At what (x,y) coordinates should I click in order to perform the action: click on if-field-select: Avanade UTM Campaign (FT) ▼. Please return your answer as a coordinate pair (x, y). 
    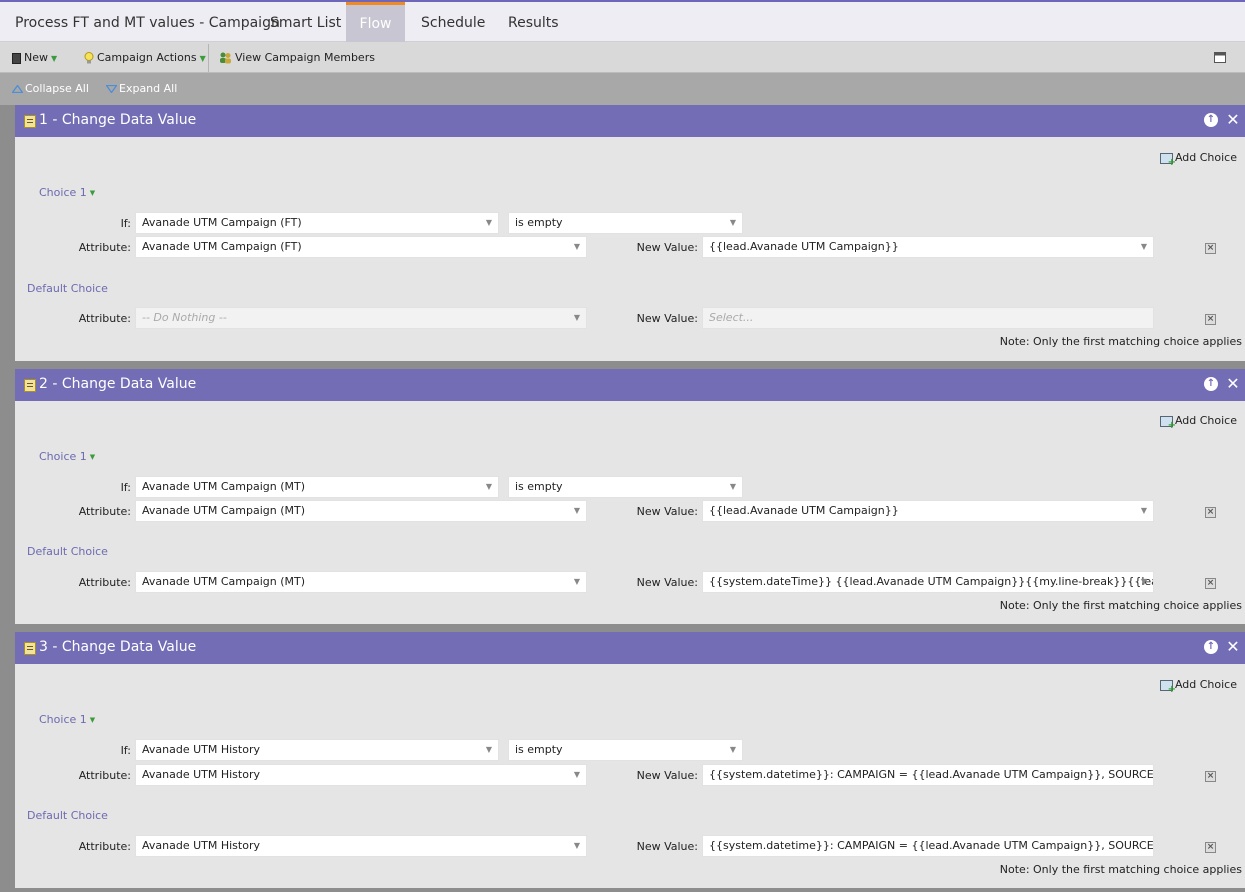
    Looking at the image, I should click on (317, 223).